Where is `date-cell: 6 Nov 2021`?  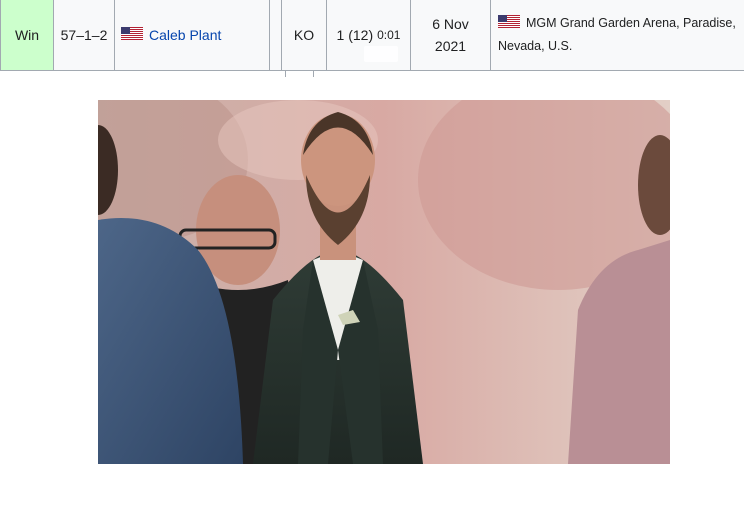 date-cell: 6 Nov 2021 is located at coordinates (451, 35).